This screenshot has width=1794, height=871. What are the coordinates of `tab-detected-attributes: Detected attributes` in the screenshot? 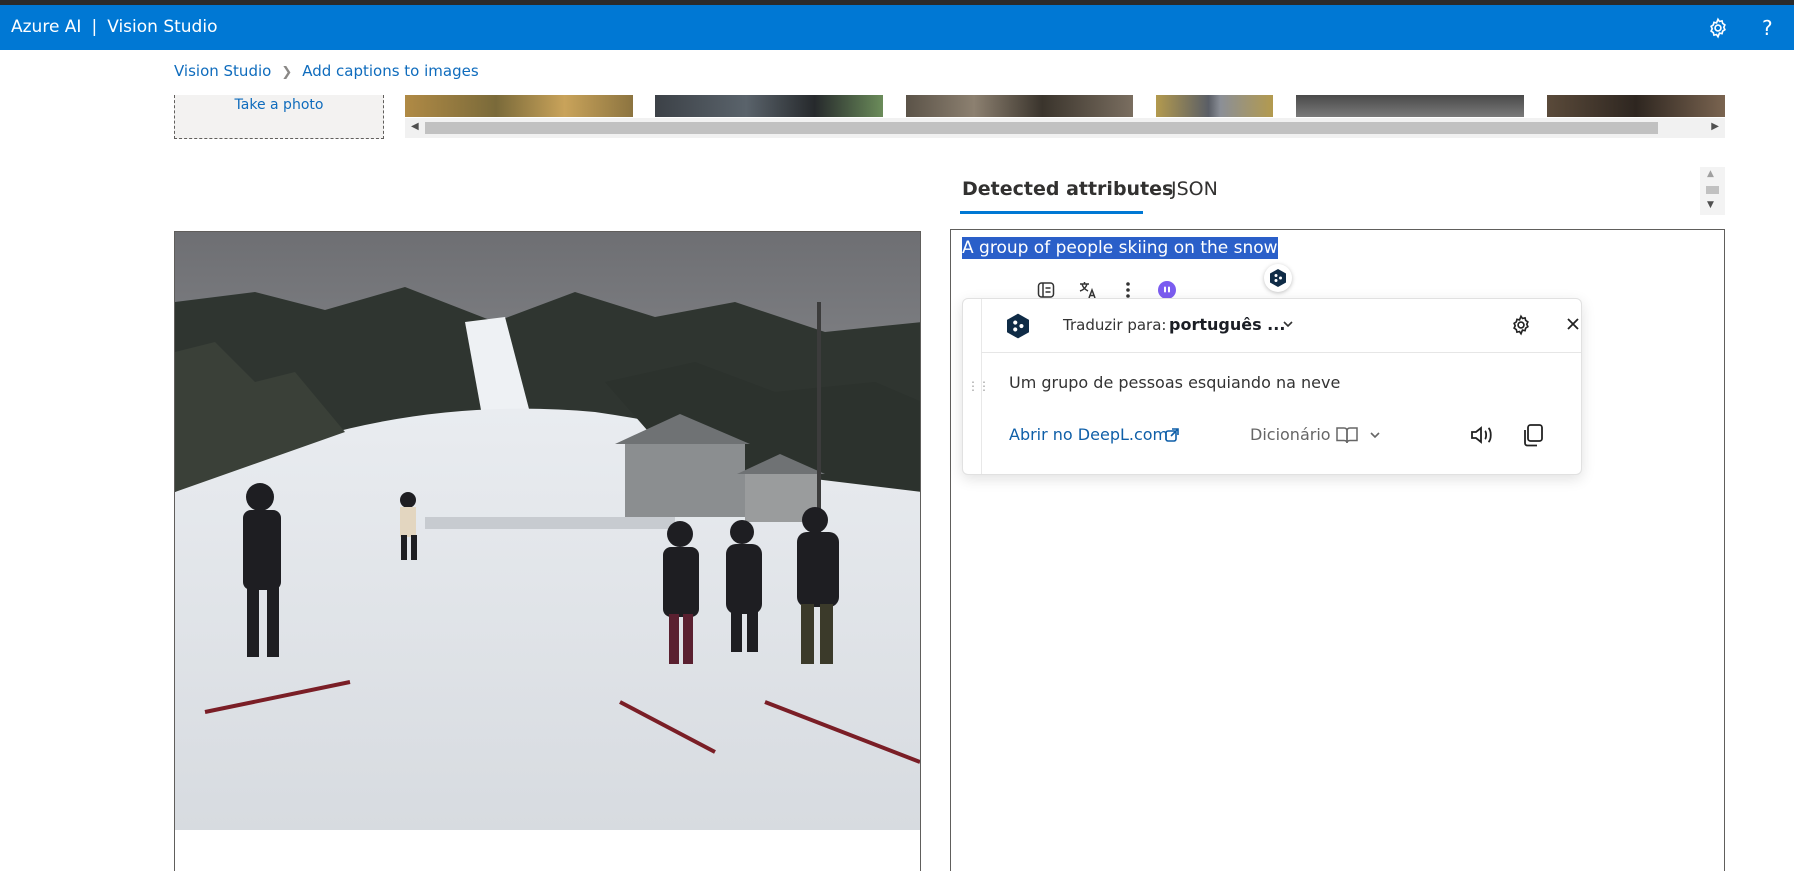 It's located at (1067, 189).